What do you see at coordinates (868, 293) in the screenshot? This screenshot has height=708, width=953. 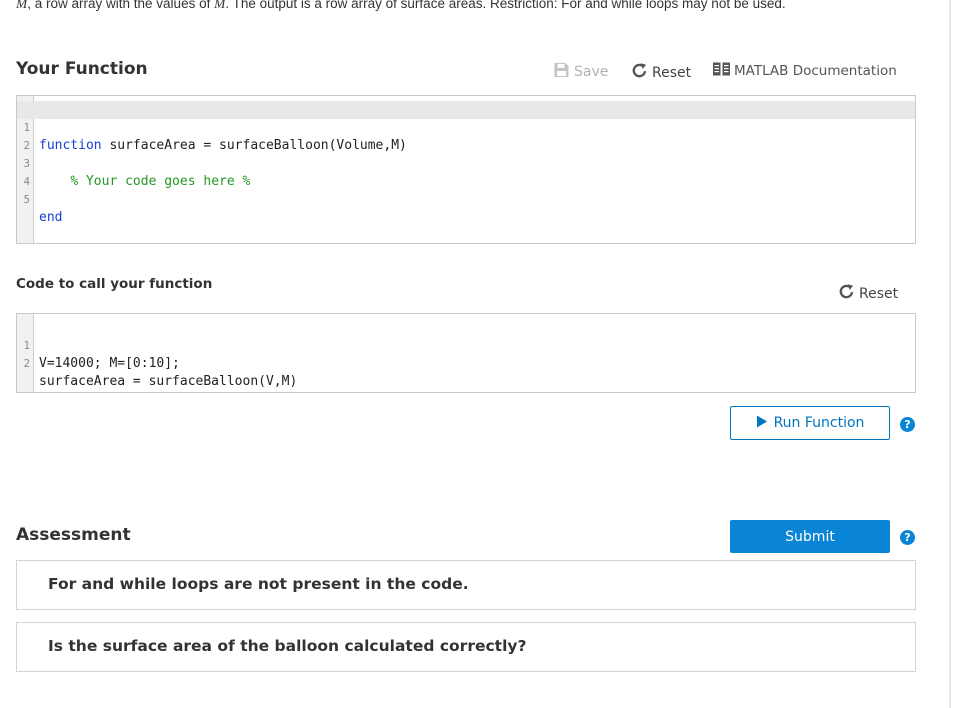 I see `reset-call-code-button: Reset` at bounding box center [868, 293].